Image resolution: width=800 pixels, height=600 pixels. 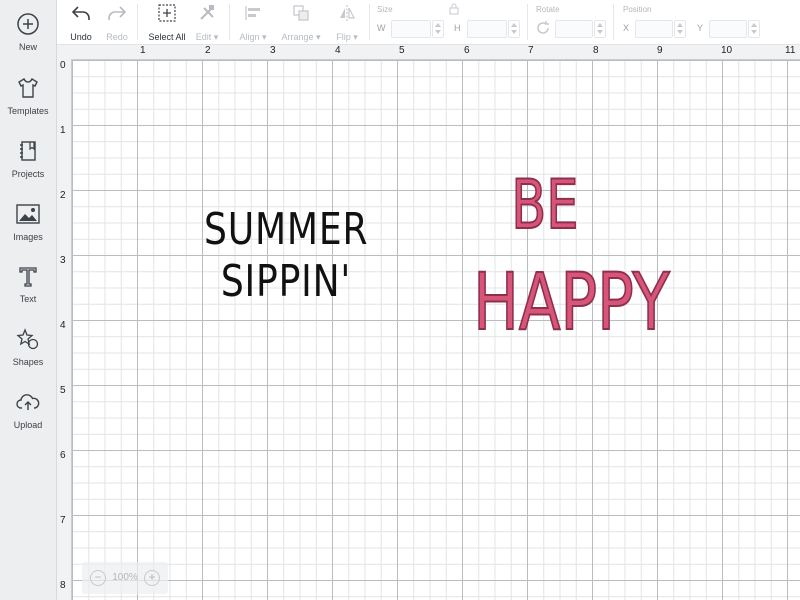 I want to click on height-stepper, so click(x=514, y=29).